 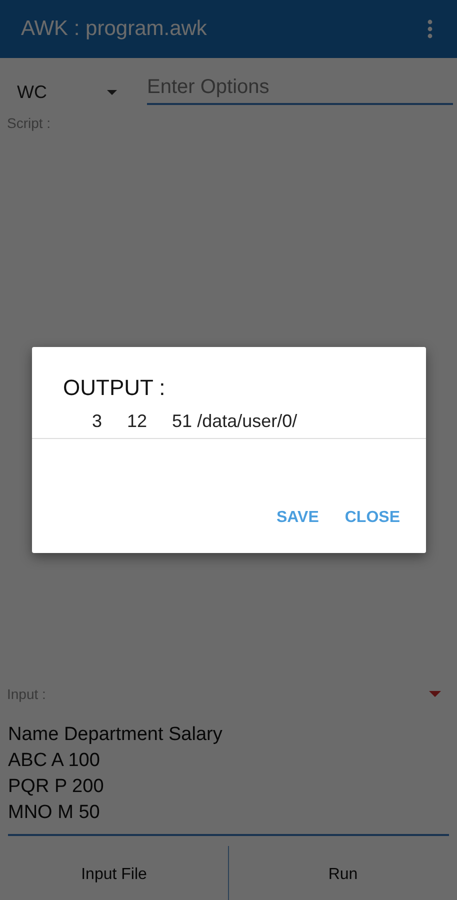 What do you see at coordinates (228, 779) in the screenshot?
I see `input-field: Name Department Salary ABC A 100 PQR P 200 MNO M 50` at bounding box center [228, 779].